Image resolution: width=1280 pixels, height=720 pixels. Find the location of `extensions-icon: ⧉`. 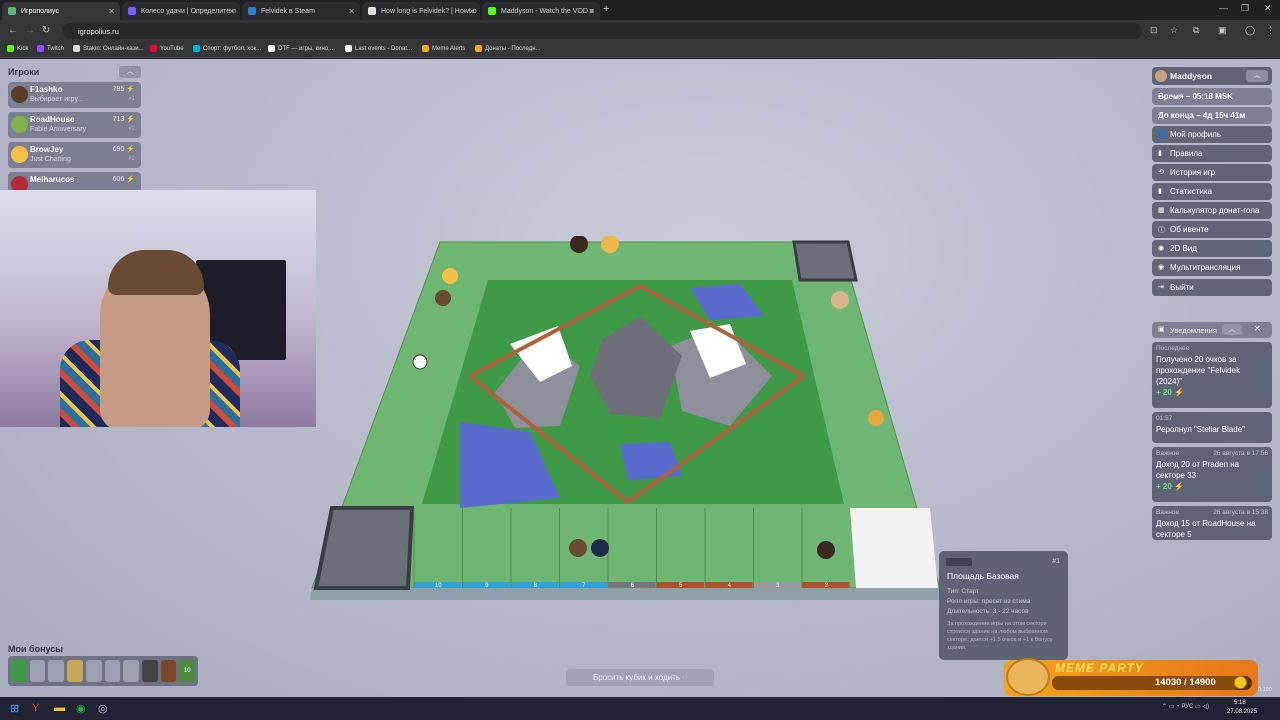

extensions-icon: ⧉ is located at coordinates (1196, 30).